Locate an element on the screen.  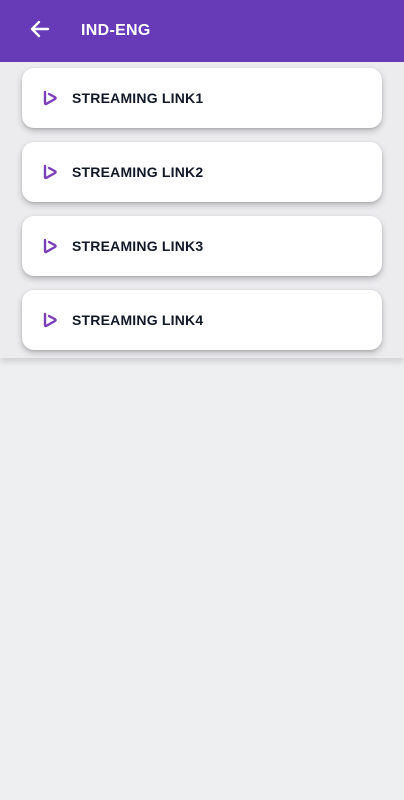
streaming-link-card-2: STREAMING LINK2 is located at coordinates (202, 172).